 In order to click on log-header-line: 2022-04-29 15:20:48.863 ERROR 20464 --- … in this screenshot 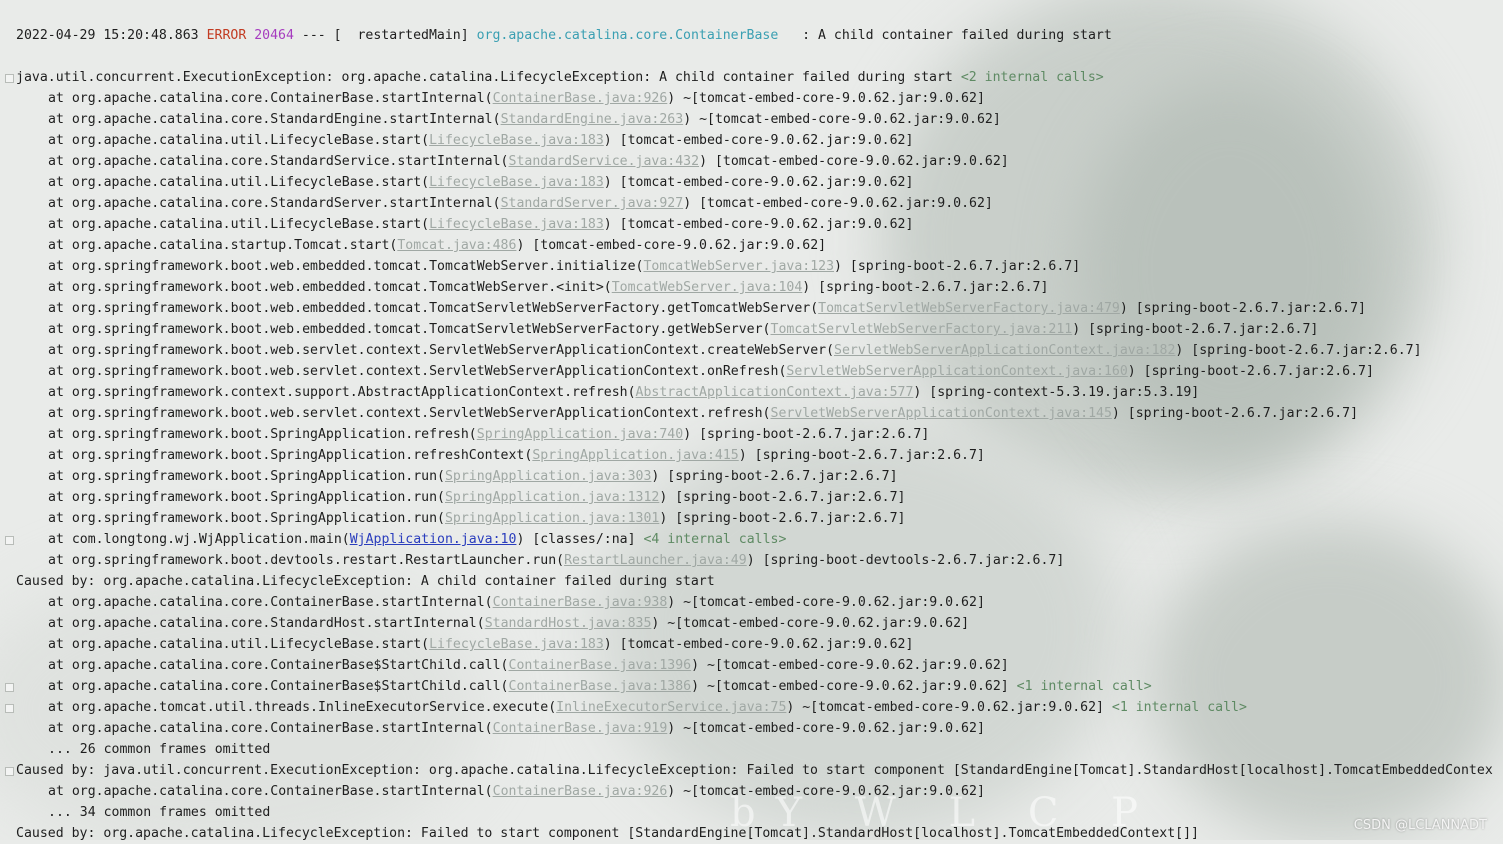, I will do `click(564, 35)`.